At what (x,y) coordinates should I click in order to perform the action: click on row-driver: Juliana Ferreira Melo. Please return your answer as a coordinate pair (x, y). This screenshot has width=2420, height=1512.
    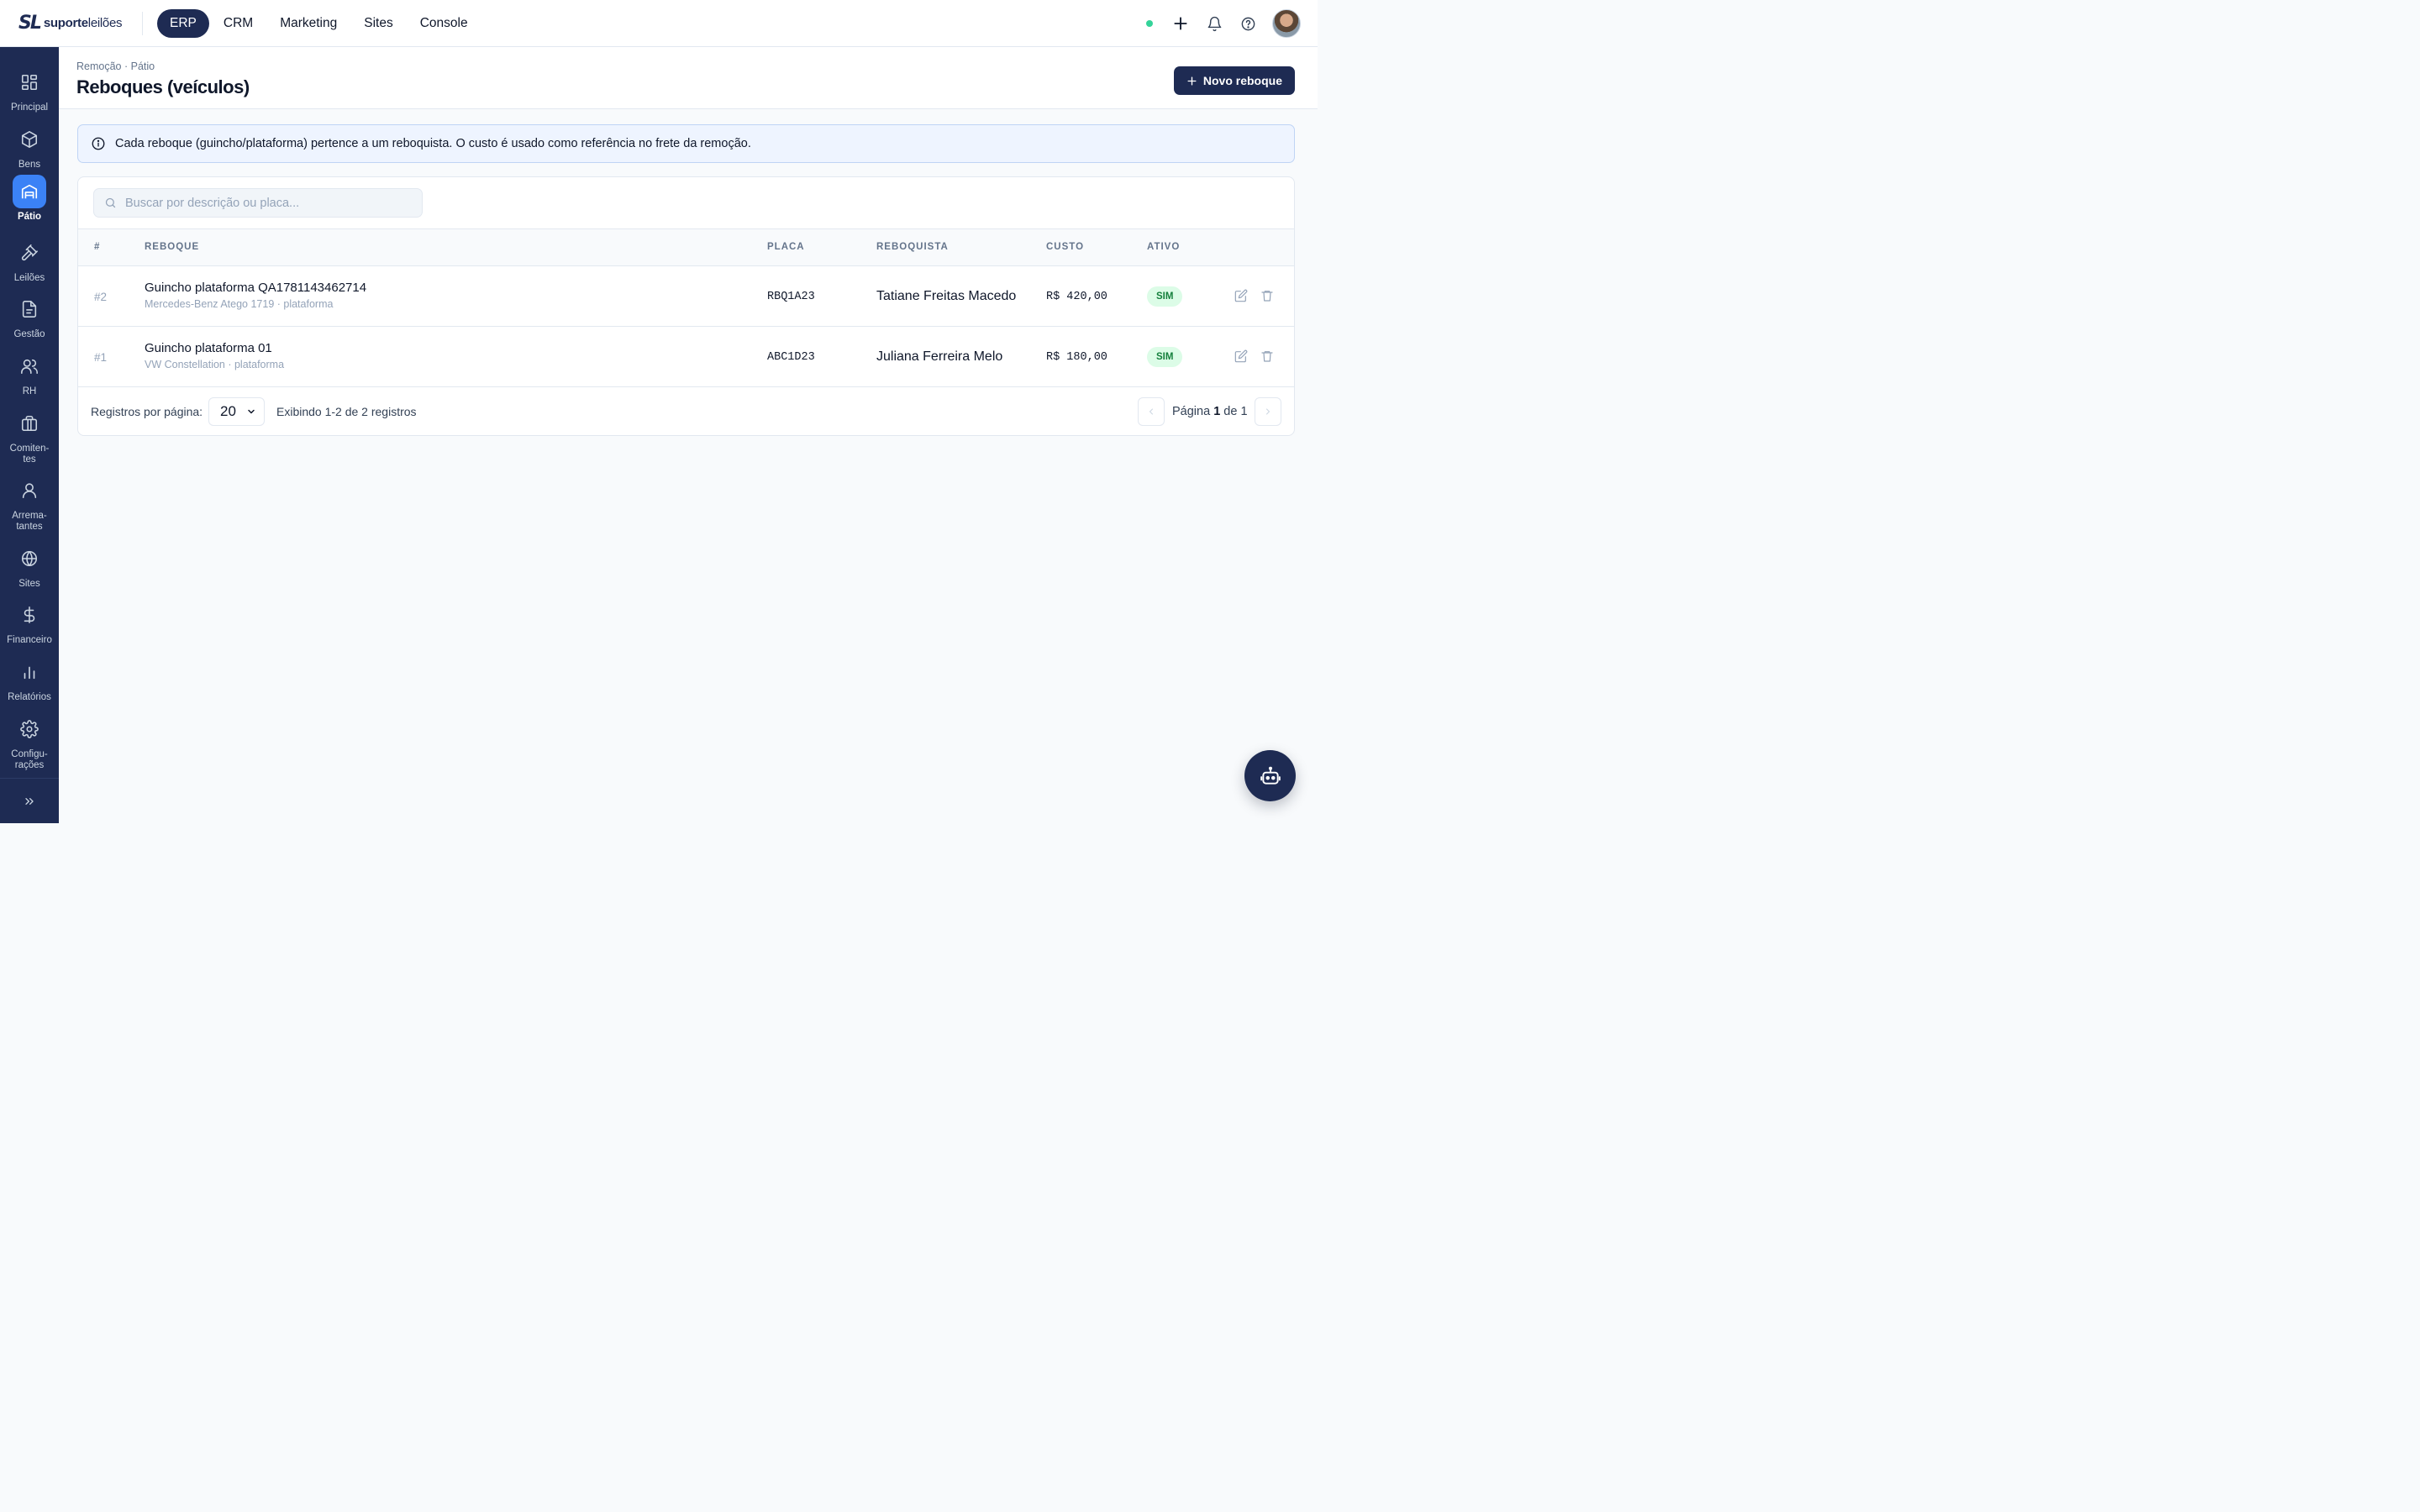
    Looking at the image, I should click on (939, 356).